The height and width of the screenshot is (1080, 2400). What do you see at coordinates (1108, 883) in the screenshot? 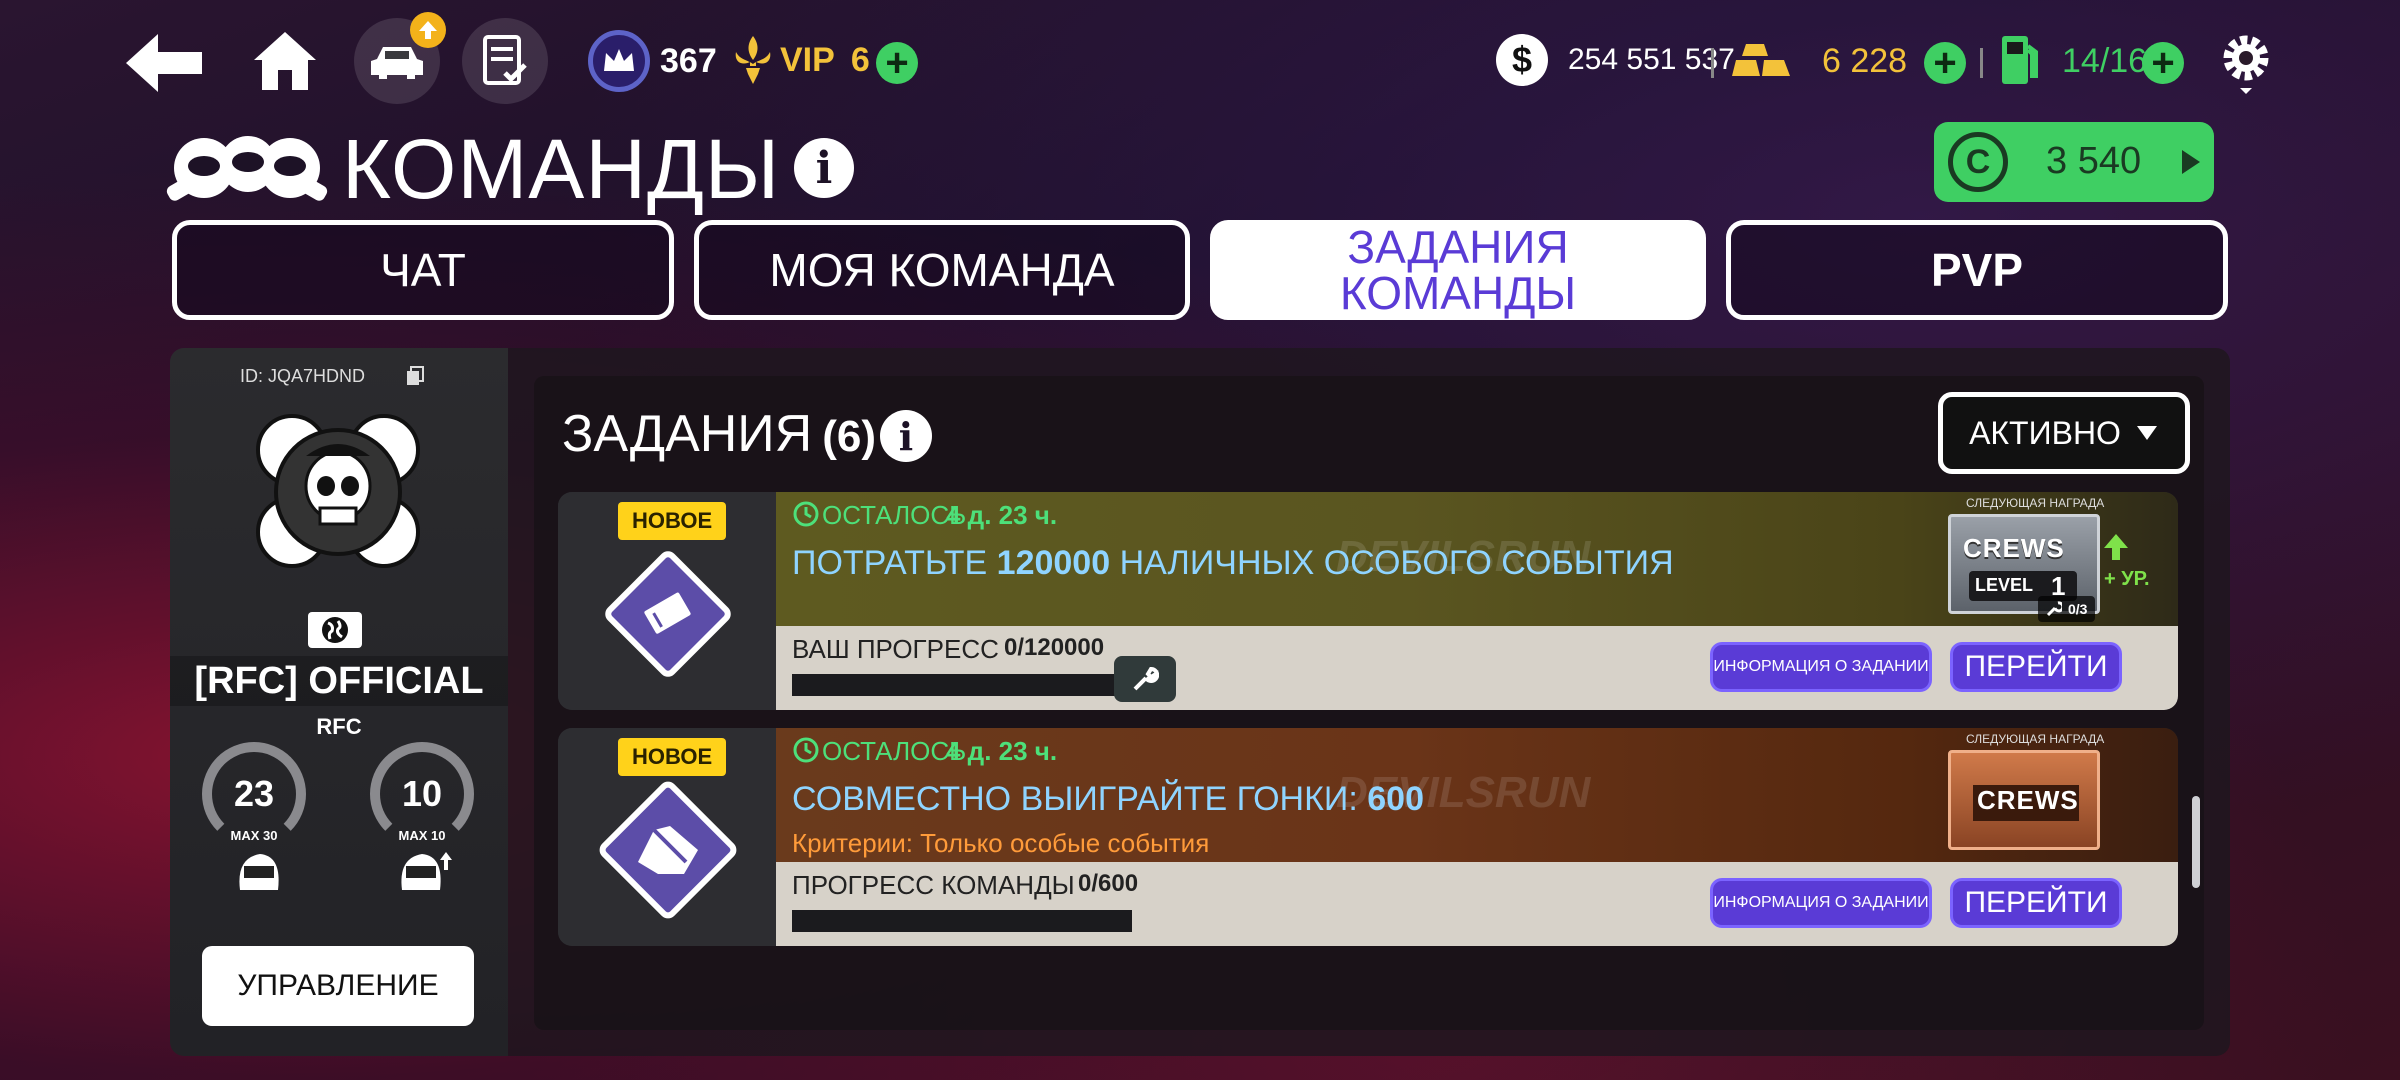
I see `progress-value: 0/600` at bounding box center [1108, 883].